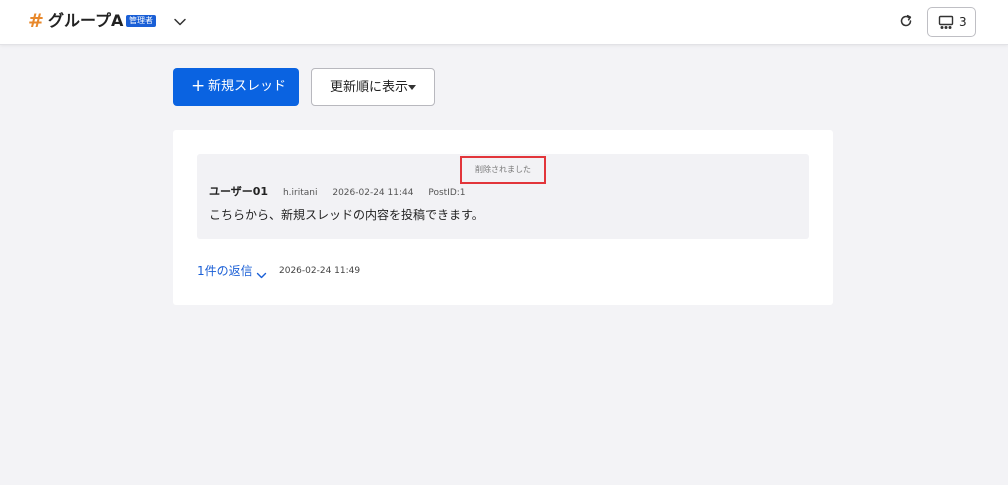  What do you see at coordinates (320, 271) in the screenshot?
I see `replies-timestamp: 2026-02-24 11:49` at bounding box center [320, 271].